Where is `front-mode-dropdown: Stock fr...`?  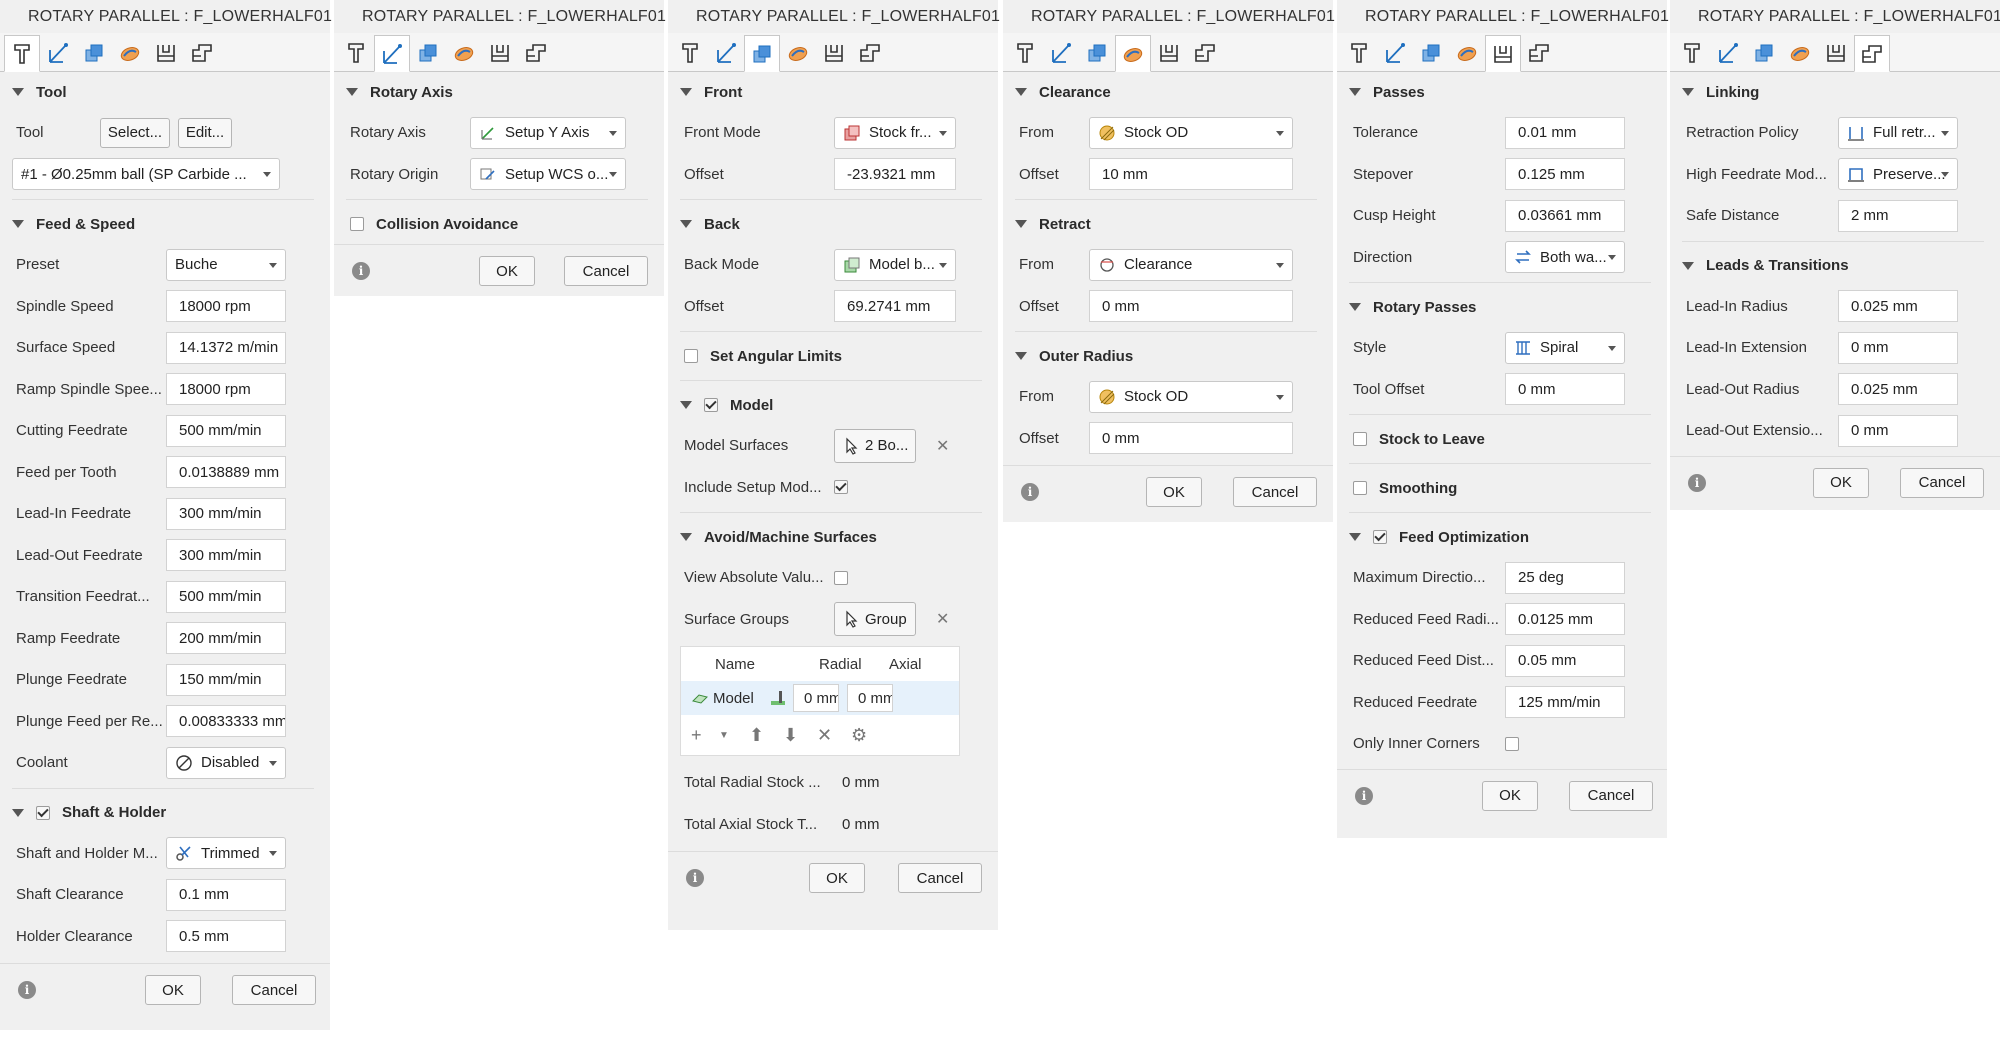 front-mode-dropdown: Stock fr... is located at coordinates (895, 132).